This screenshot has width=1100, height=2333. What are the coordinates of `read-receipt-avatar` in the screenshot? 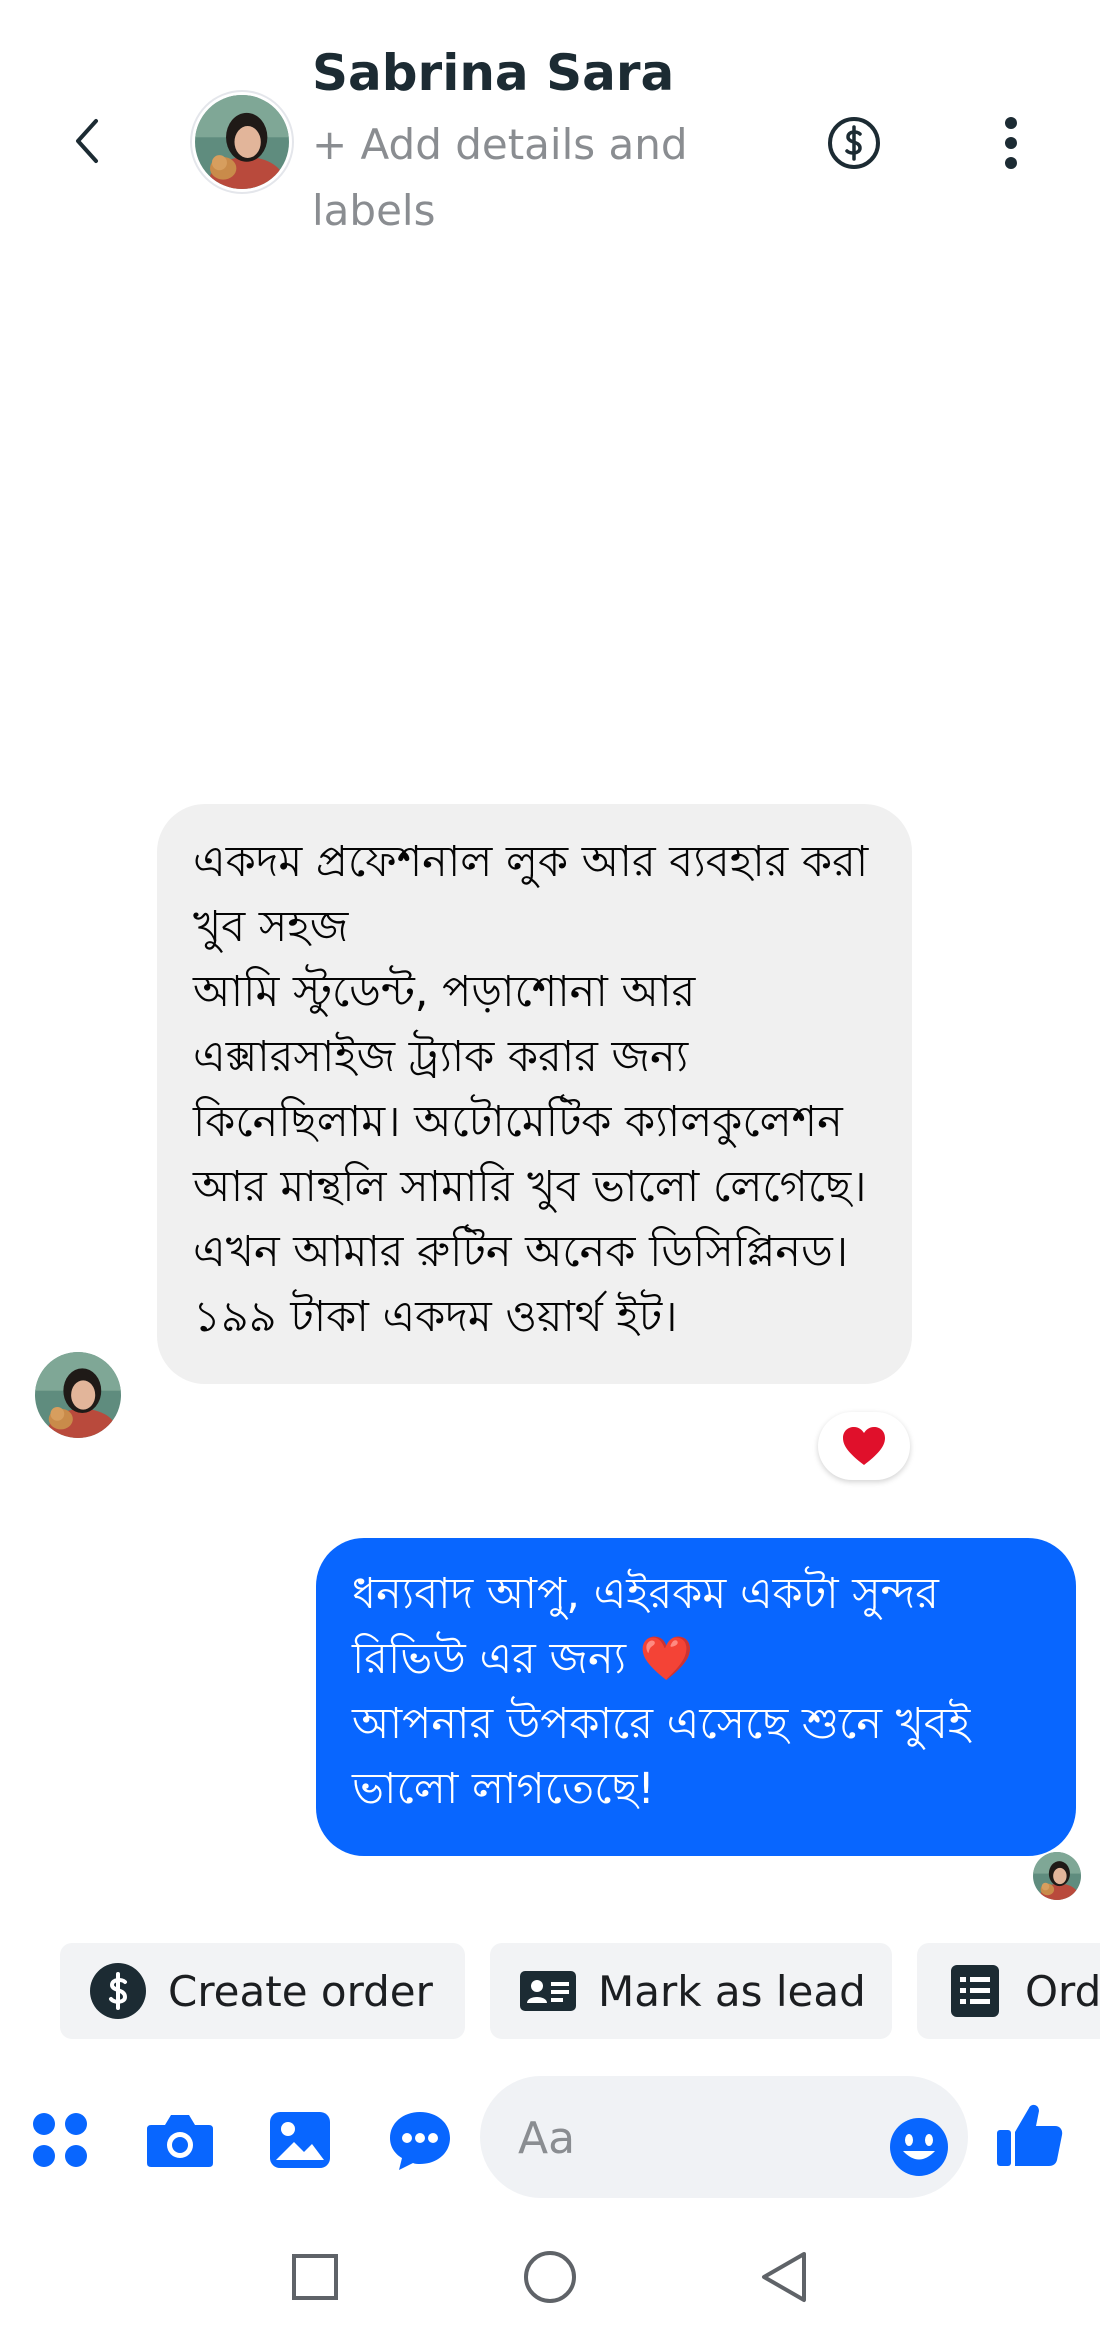 It's located at (1057, 1876).